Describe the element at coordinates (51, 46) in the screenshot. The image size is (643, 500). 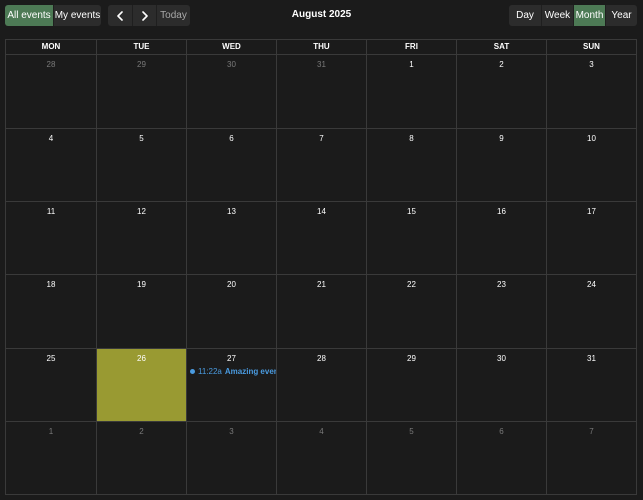
I see `weekday-label: MON` at that location.